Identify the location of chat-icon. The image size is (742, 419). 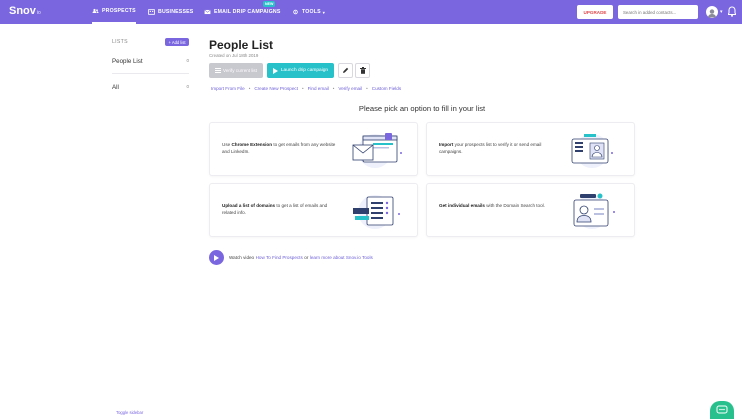
(722, 409).